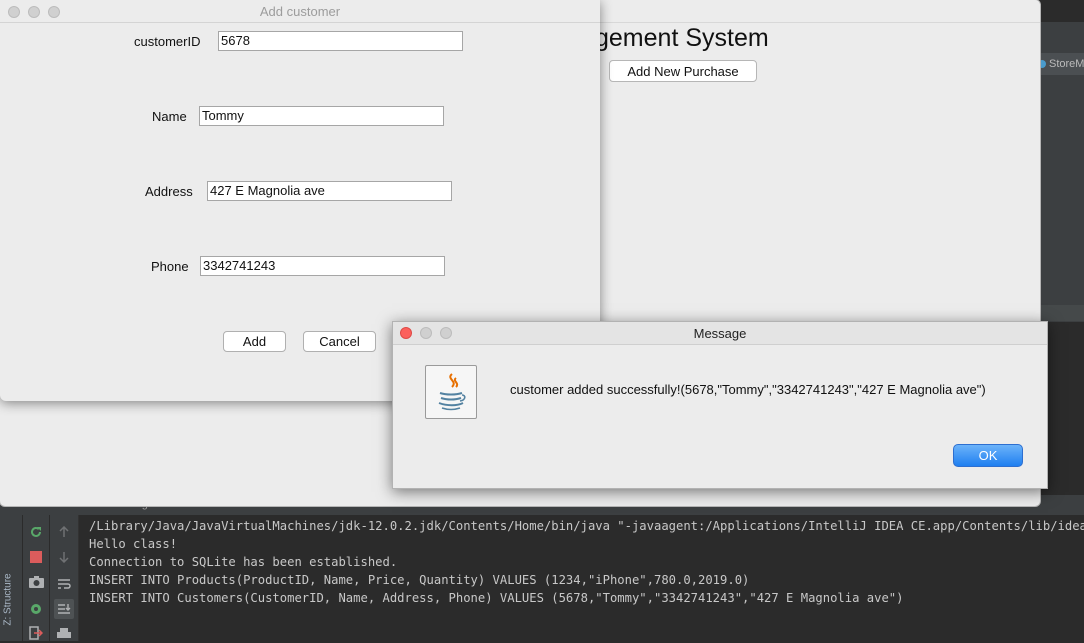 This screenshot has height=643, width=1084. I want to click on structure-label: Z: Structure, so click(8, 599).